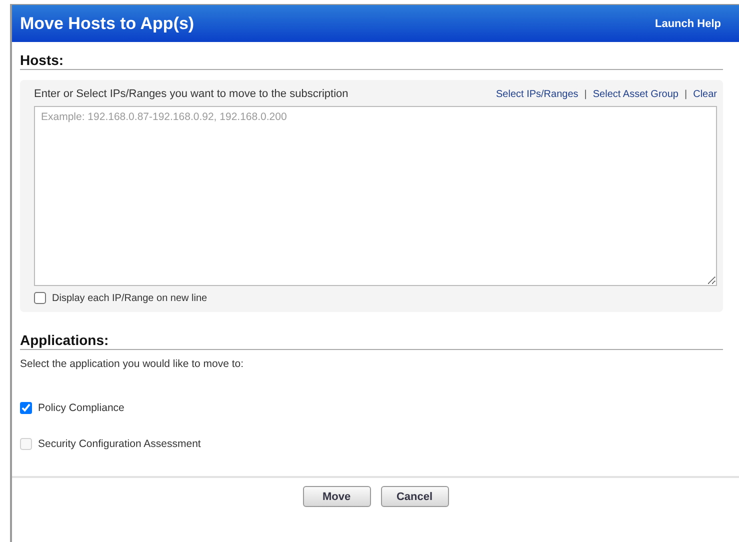 The width and height of the screenshot is (739, 542). What do you see at coordinates (371, 61) in the screenshot?
I see `section-heading: Hosts:` at bounding box center [371, 61].